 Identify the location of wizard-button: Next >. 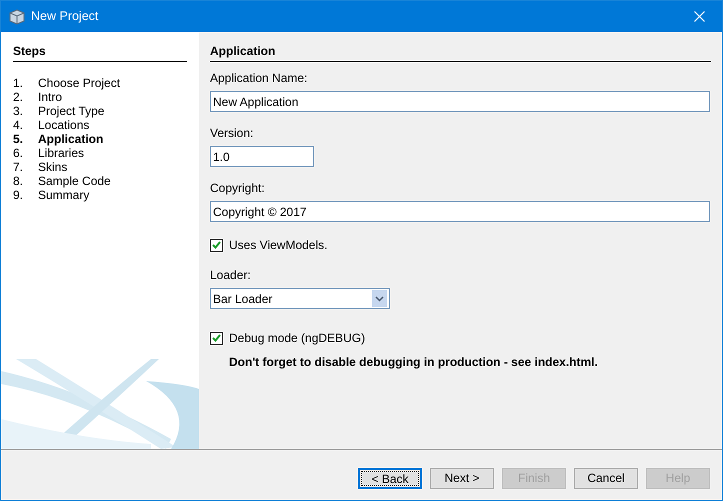
(462, 478).